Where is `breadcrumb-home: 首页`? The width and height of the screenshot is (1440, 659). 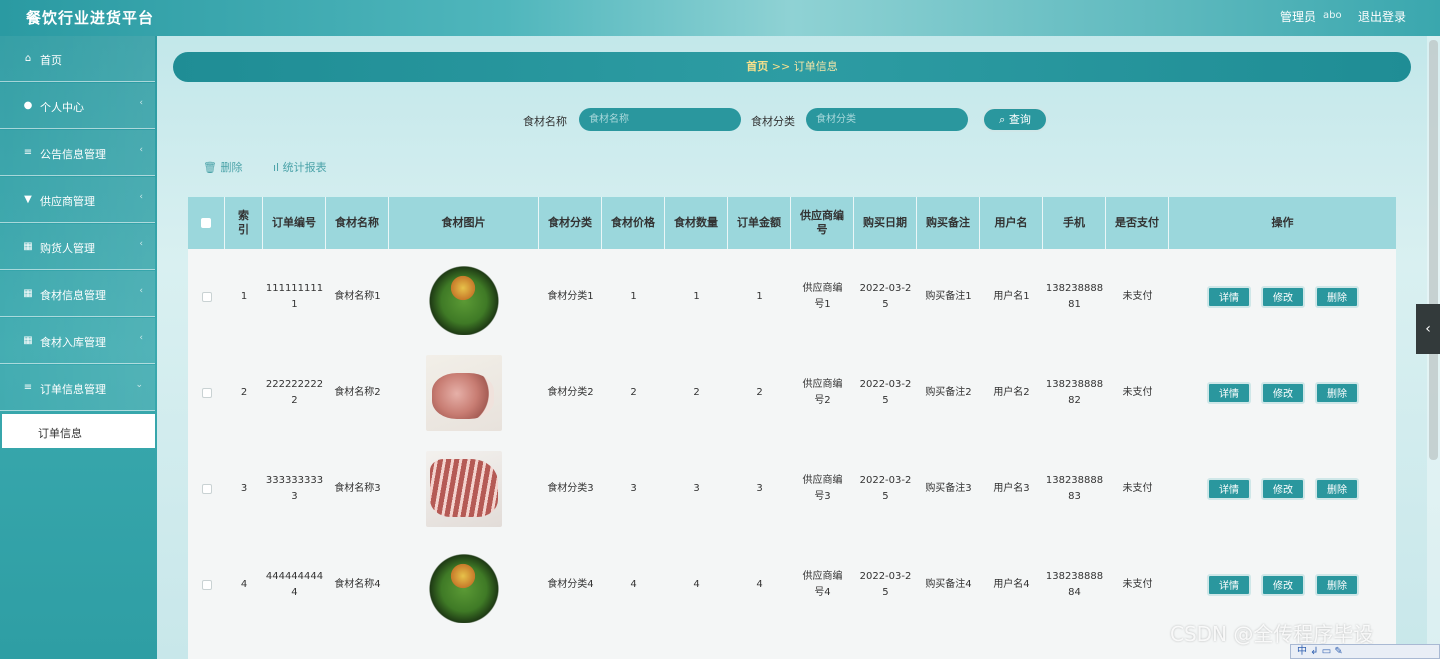
breadcrumb-home: 首页 is located at coordinates (757, 66).